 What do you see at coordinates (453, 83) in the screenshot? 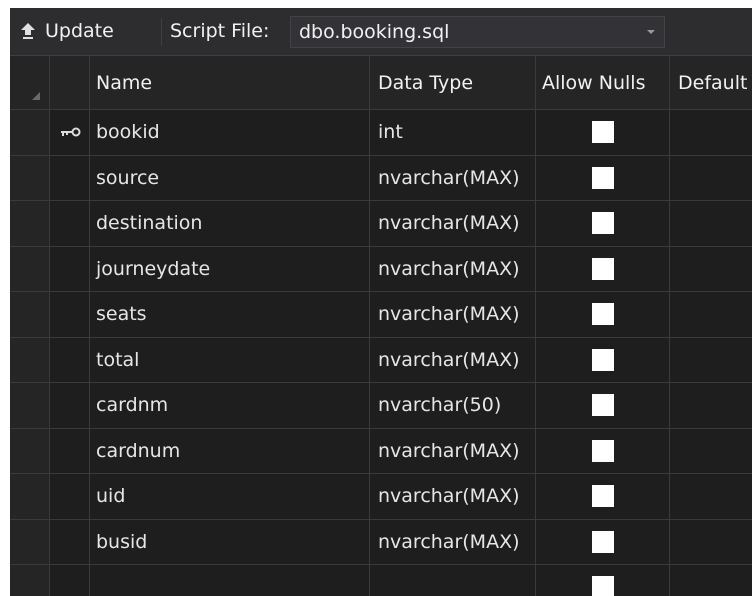
I see `header-data-type: Data Type` at bounding box center [453, 83].